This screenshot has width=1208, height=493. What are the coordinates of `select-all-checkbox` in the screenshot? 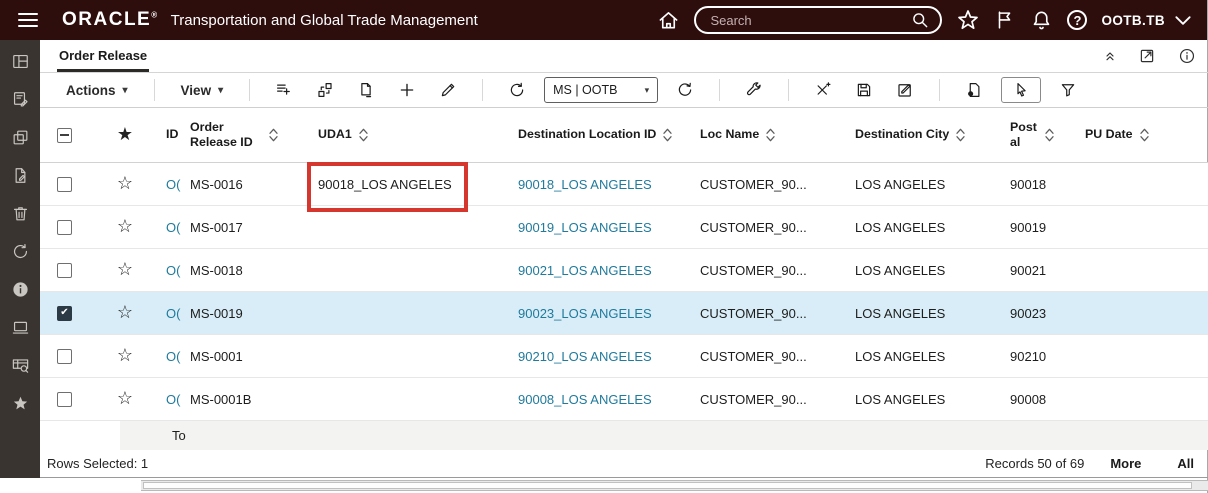 It's located at (64, 135).